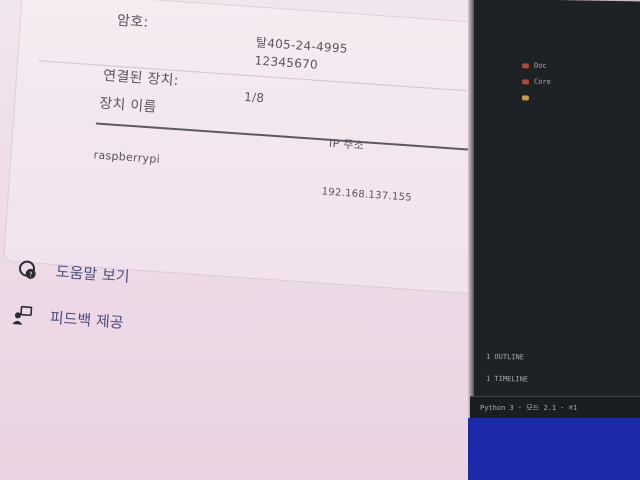 This screenshot has height=480, width=640. What do you see at coordinates (542, 81) in the screenshot?
I see `terminal-line: Core` at bounding box center [542, 81].